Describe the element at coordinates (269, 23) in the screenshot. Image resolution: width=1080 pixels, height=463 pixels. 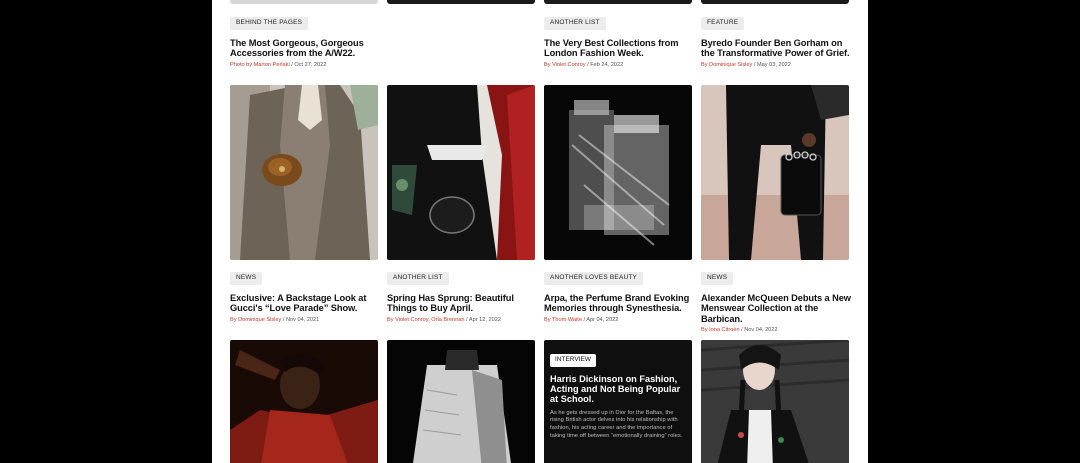
I see `category-tag: BEHIND THE PAGES` at that location.